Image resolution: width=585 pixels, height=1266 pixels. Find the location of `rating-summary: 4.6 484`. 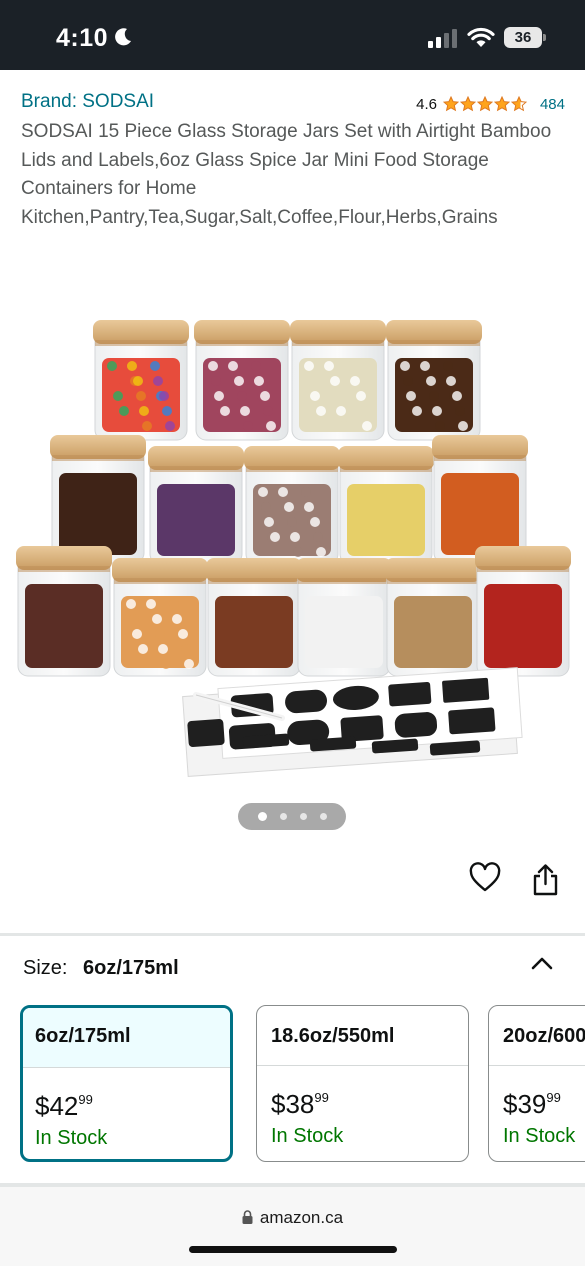

rating-summary: 4.6 484 is located at coordinates (490, 104).